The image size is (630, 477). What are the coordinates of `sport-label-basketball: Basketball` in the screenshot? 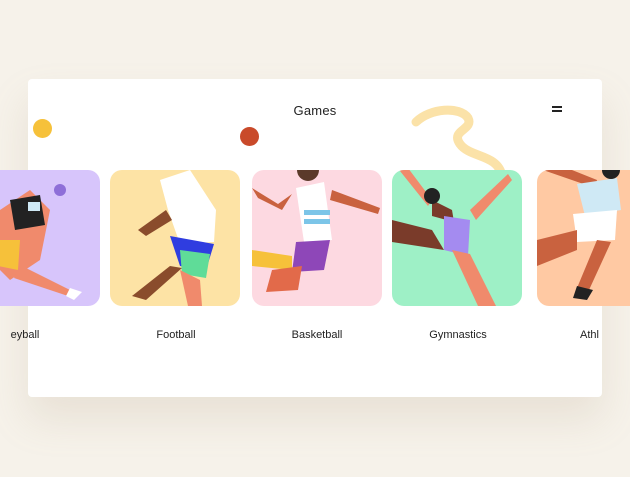 It's located at (317, 335).